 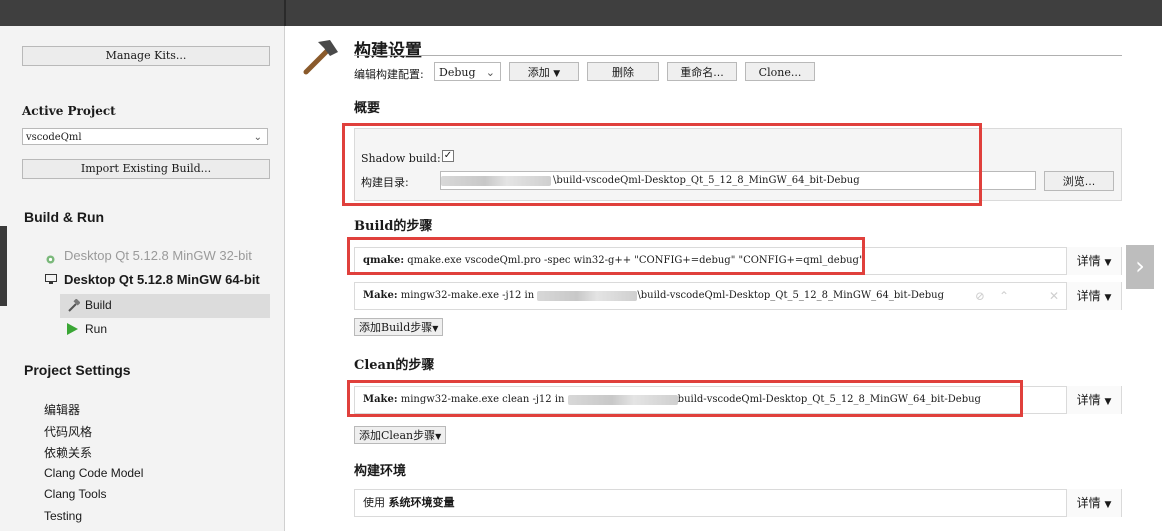 What do you see at coordinates (68, 431) in the screenshot?
I see `sidebar-item-code-style: 代码风格` at bounding box center [68, 431].